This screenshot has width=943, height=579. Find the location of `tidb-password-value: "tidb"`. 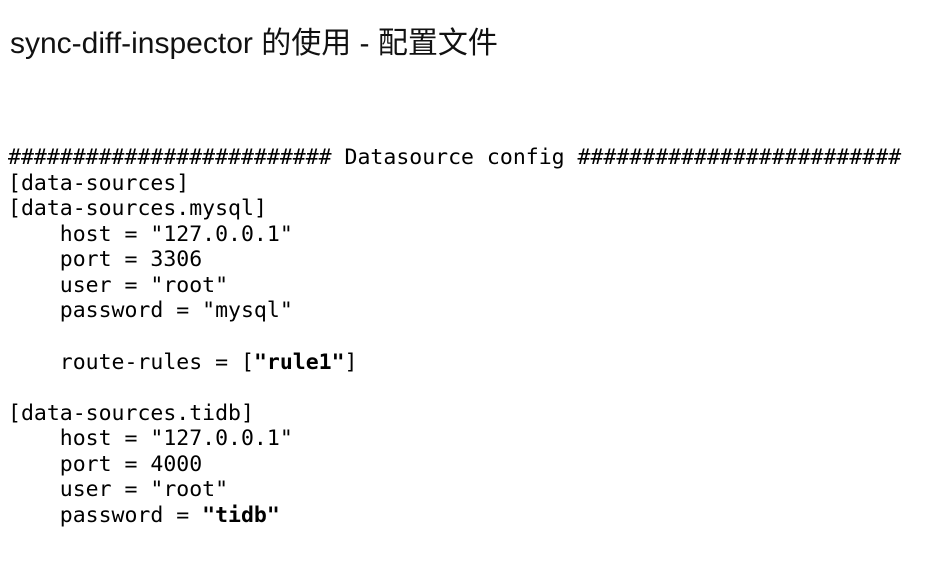

tidb-password-value: "tidb" is located at coordinates (241, 515).